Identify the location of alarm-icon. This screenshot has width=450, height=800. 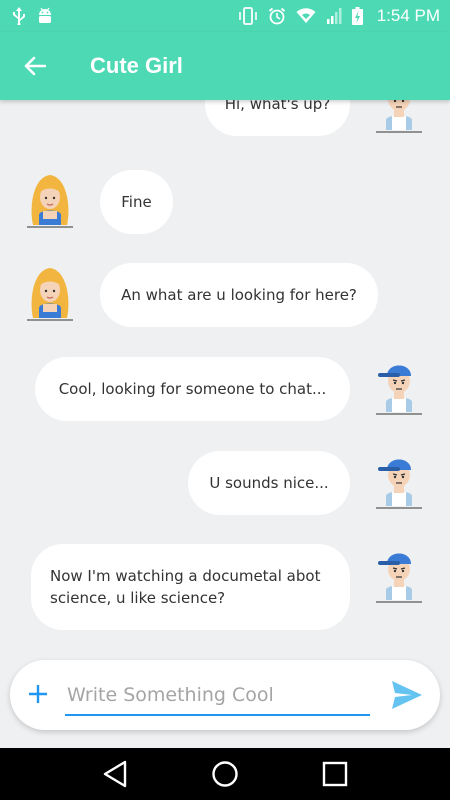
(277, 16).